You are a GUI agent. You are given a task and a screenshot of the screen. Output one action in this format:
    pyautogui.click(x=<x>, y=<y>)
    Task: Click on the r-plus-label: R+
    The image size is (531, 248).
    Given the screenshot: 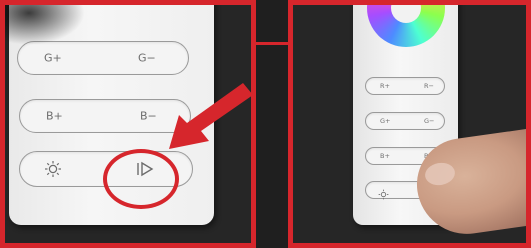 What is the action you would take?
    pyautogui.click(x=385, y=86)
    